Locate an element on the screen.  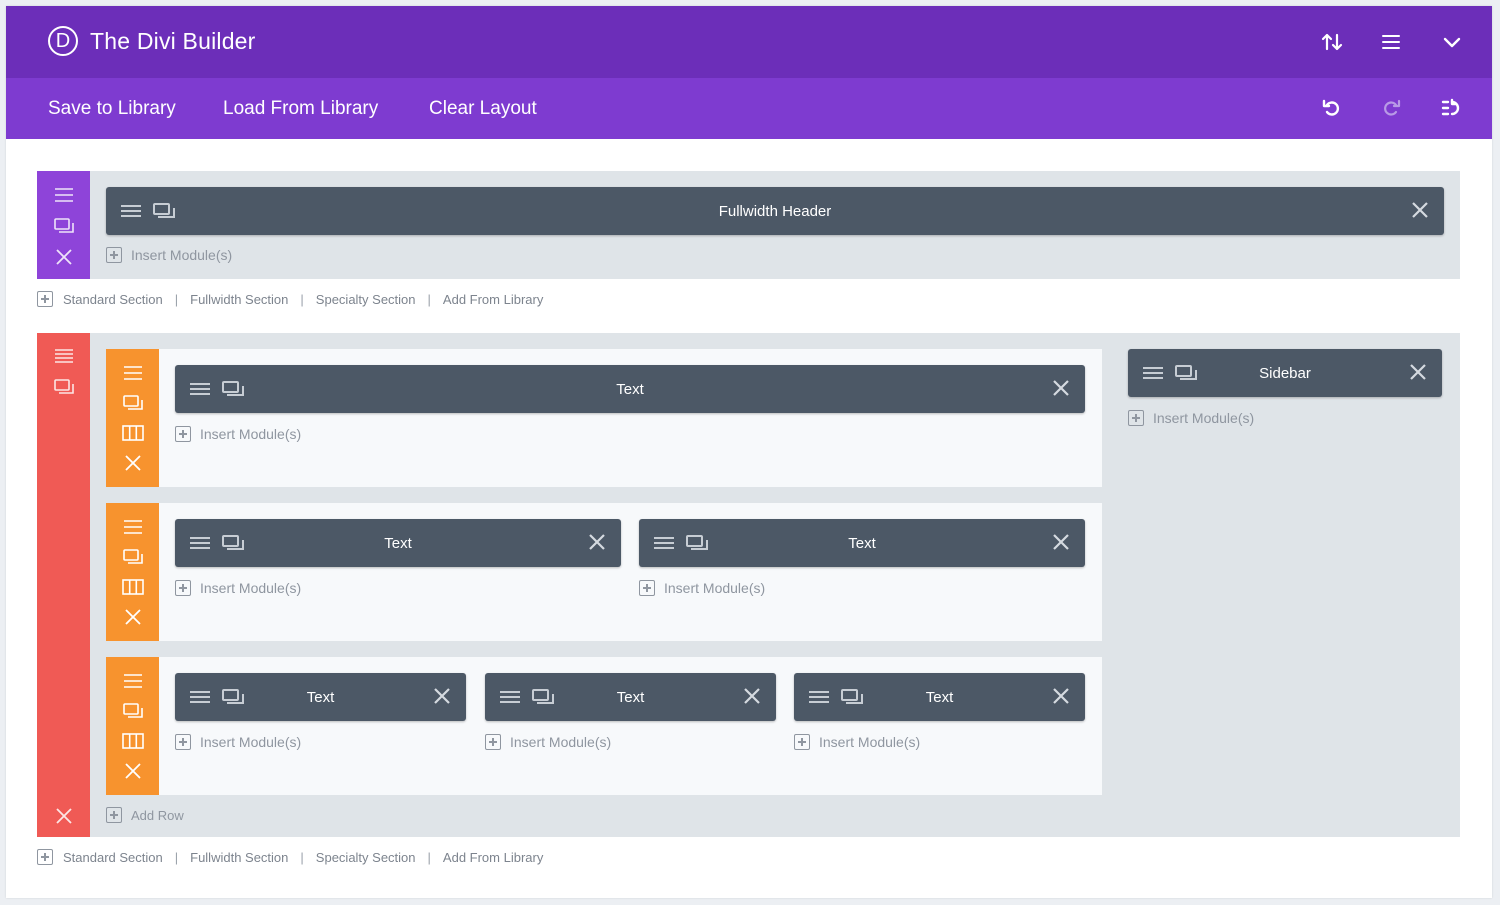
module-name: Fullwidth Header is located at coordinates (775, 211).